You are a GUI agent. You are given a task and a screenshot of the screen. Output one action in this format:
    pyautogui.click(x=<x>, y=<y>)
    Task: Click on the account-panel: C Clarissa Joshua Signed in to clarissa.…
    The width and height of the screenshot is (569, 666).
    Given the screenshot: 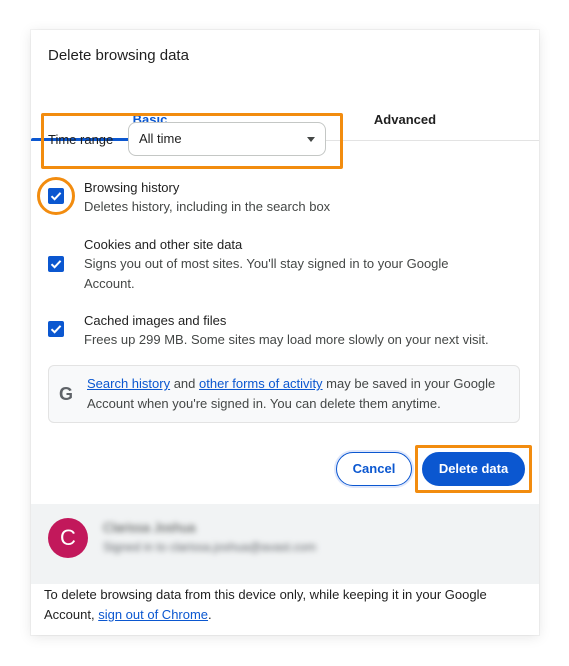 What is the action you would take?
    pyautogui.click(x=285, y=544)
    